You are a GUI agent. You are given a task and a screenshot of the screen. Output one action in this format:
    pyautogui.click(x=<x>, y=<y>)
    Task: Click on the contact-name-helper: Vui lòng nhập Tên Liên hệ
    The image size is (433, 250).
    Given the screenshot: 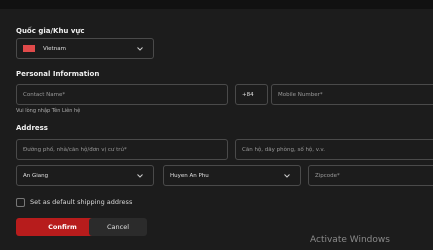 What is the action you would take?
    pyautogui.click(x=48, y=111)
    